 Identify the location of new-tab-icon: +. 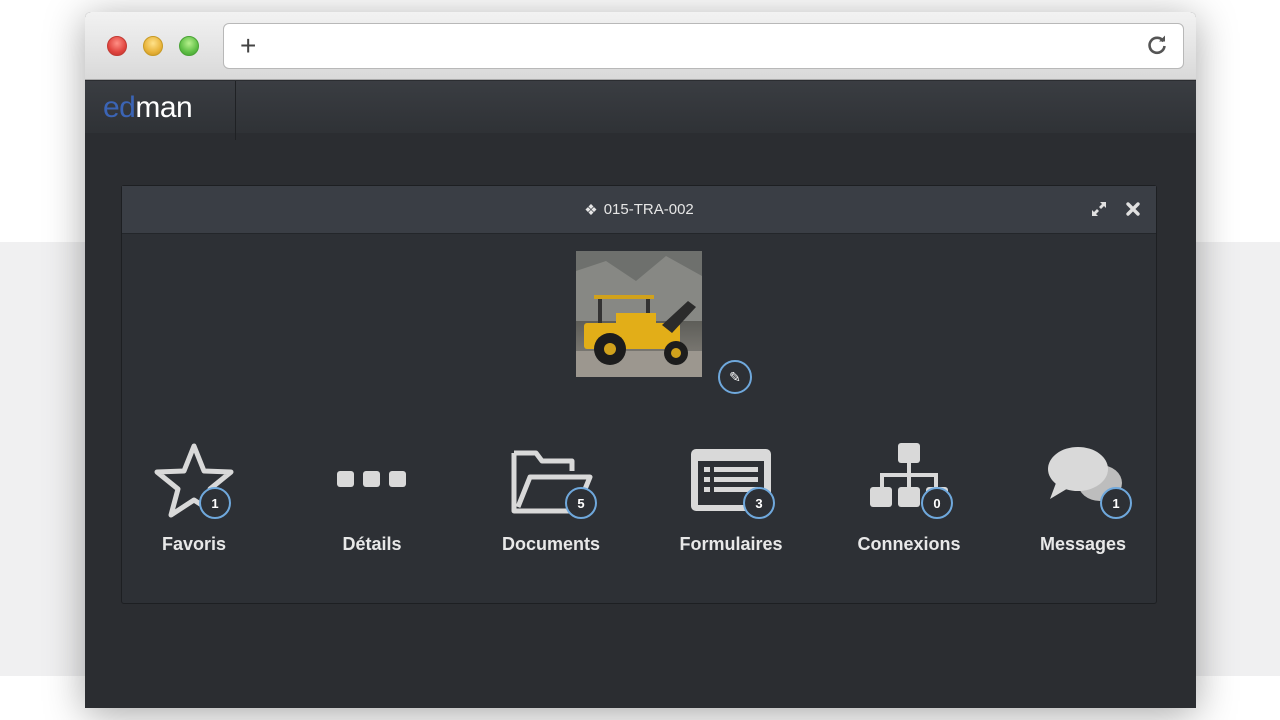
(248, 46).